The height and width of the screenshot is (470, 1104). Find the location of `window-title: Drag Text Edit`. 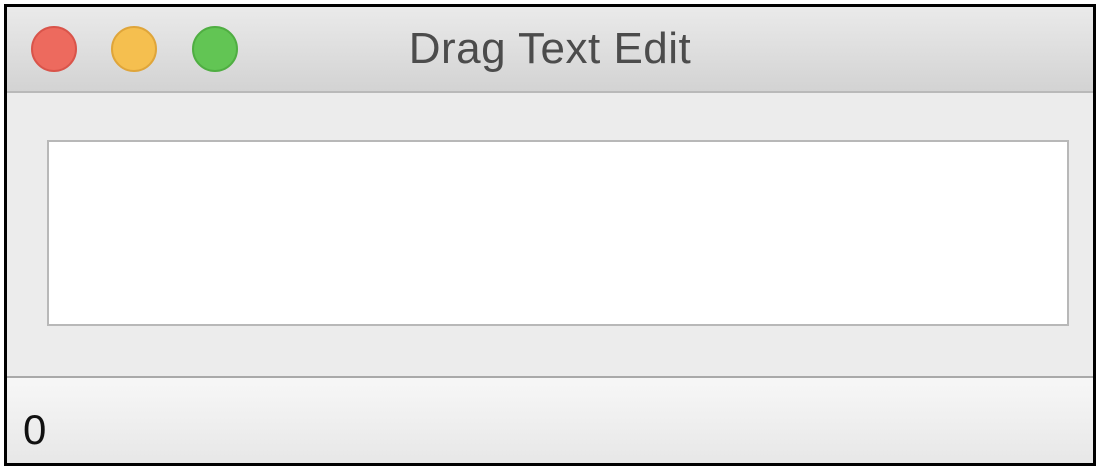

window-title: Drag Text Edit is located at coordinates (550, 48).